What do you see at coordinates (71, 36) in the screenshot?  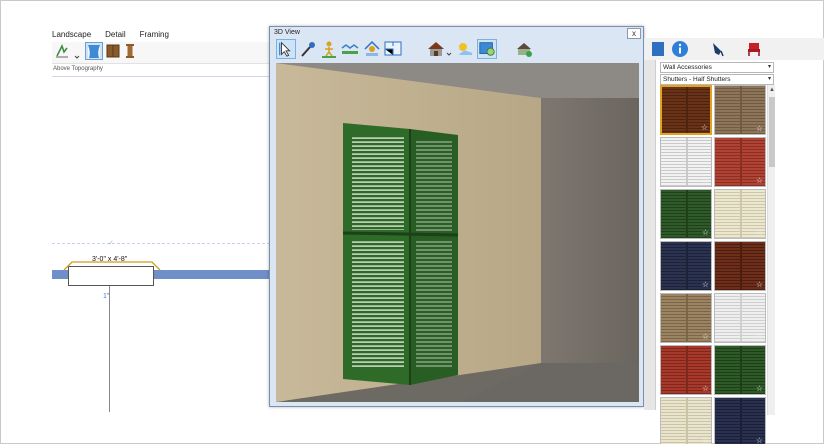 I see `menu-landscape: Landscape` at bounding box center [71, 36].